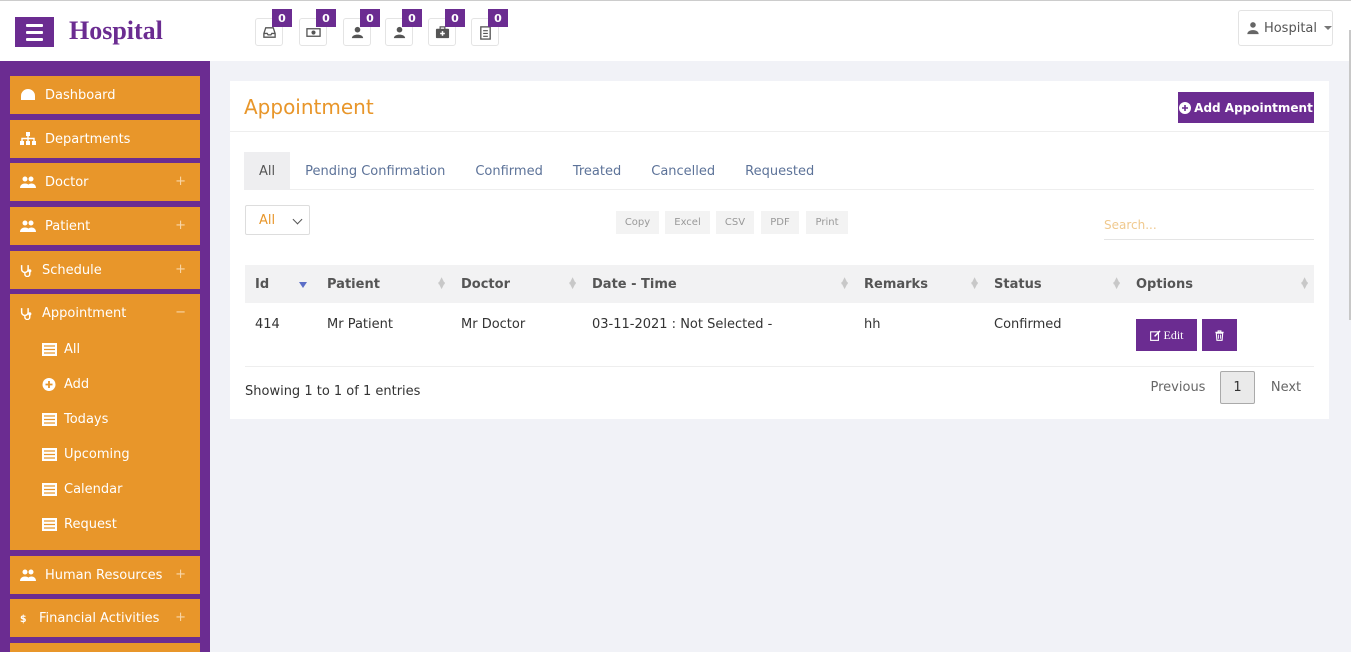 The image size is (1351, 652). I want to click on user-md-icon, so click(1253, 28).